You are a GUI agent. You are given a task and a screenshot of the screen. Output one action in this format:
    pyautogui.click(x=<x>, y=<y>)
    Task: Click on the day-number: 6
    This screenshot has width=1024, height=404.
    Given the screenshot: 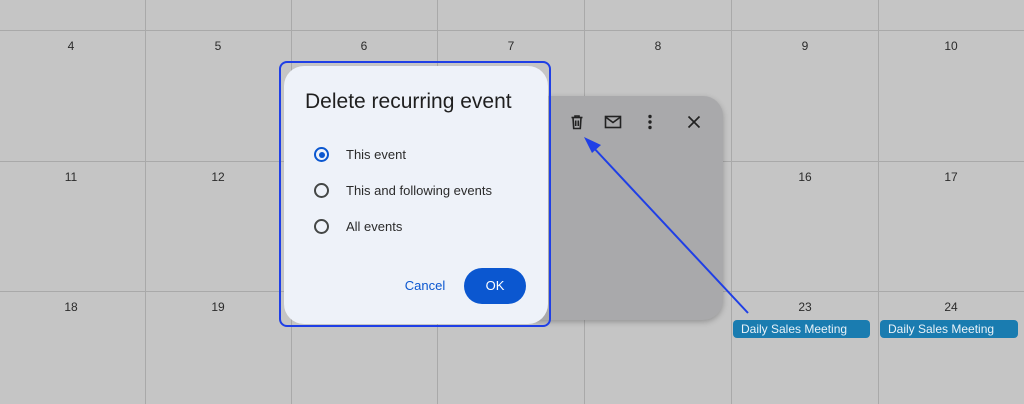 What is the action you would take?
    pyautogui.click(x=364, y=46)
    